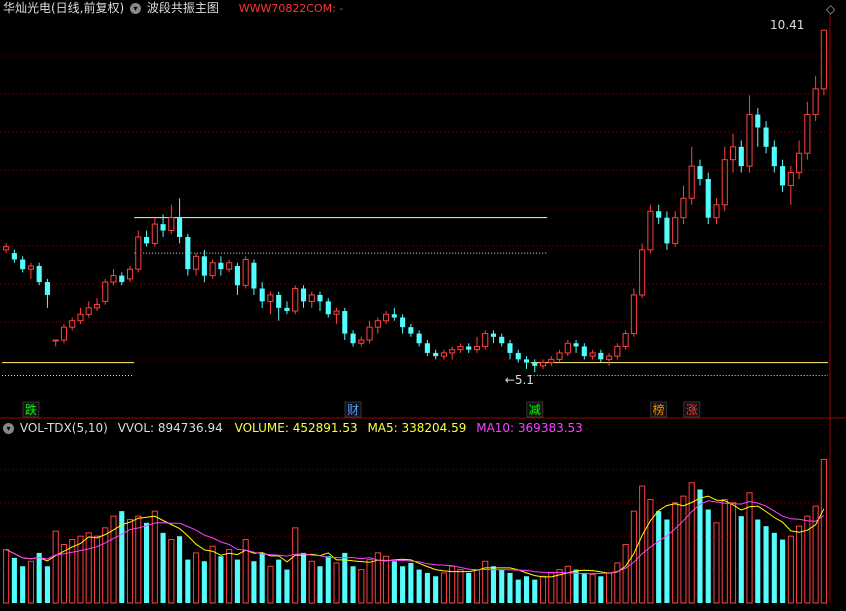 The height and width of the screenshot is (611, 846). Describe the element at coordinates (787, 25) in the screenshot. I see `max-price-label: 10.41` at that location.